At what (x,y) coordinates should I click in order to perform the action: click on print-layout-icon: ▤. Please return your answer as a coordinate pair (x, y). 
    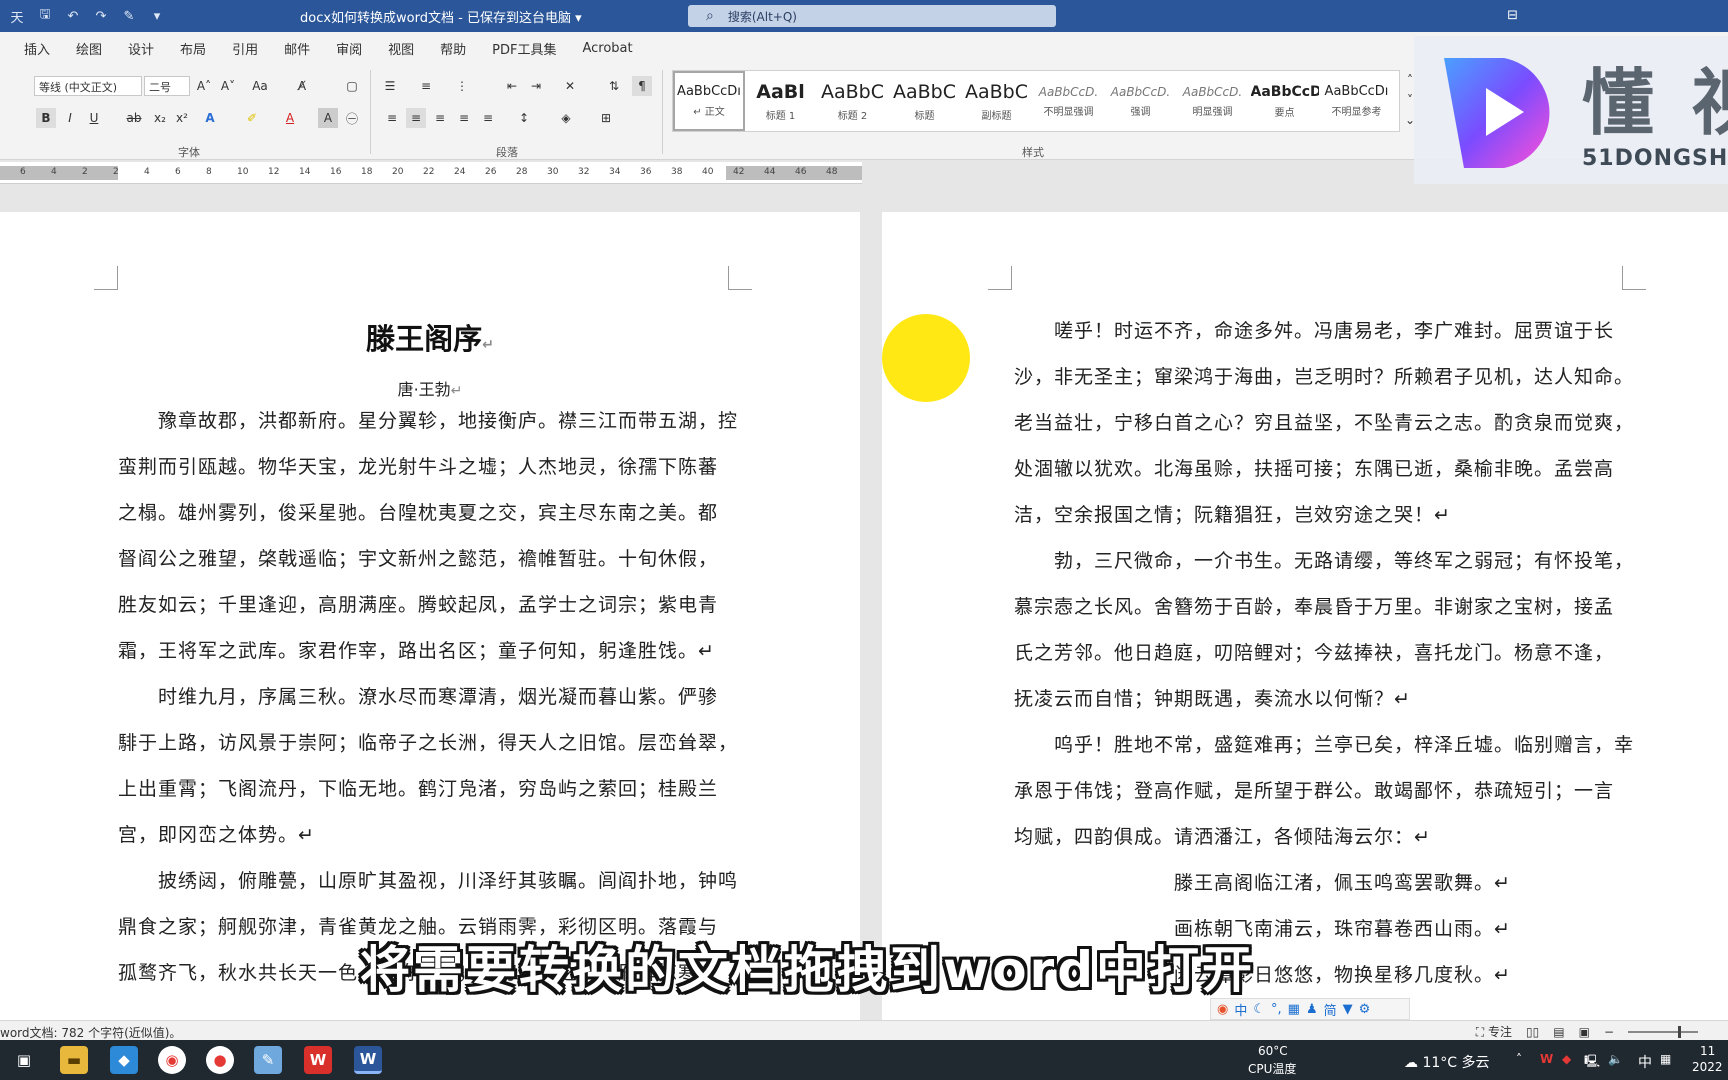
    Looking at the image, I should click on (1558, 1032).